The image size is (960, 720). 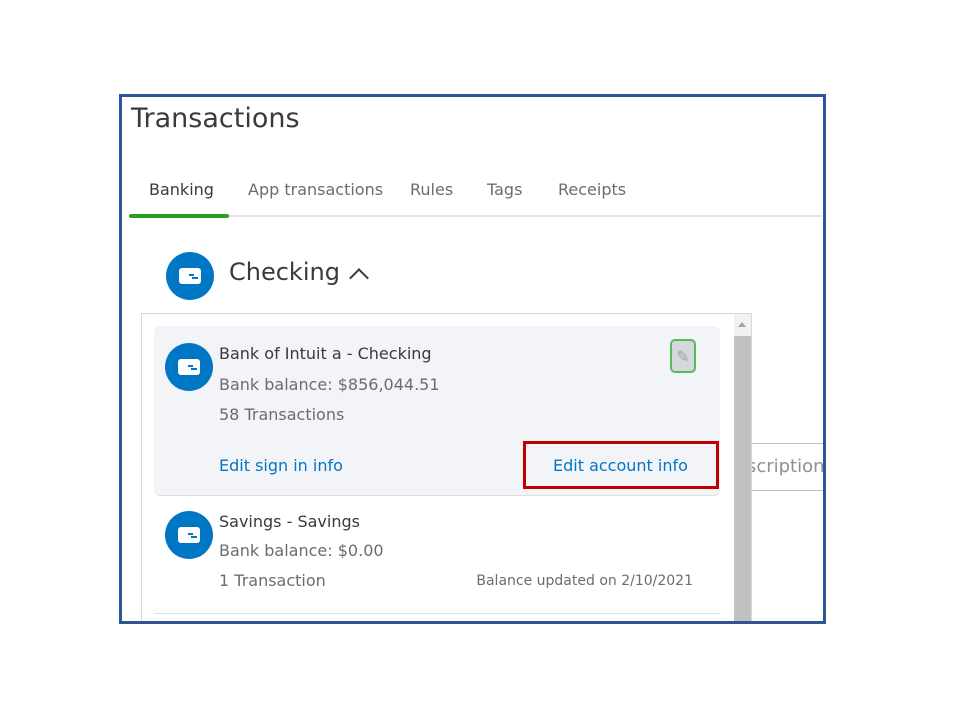 I want to click on transaction-count: 58 Transactions, so click(x=282, y=414).